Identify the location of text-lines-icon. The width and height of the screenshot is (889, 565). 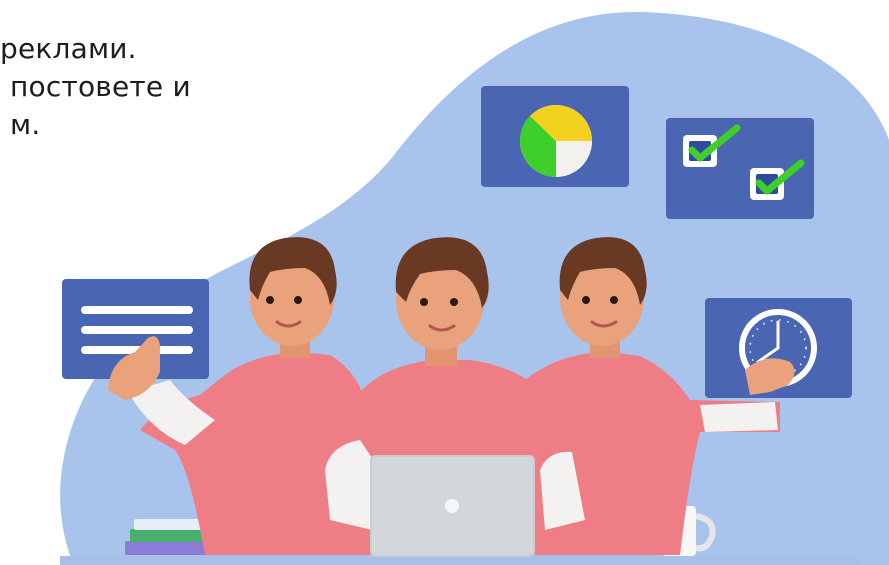
(137, 330).